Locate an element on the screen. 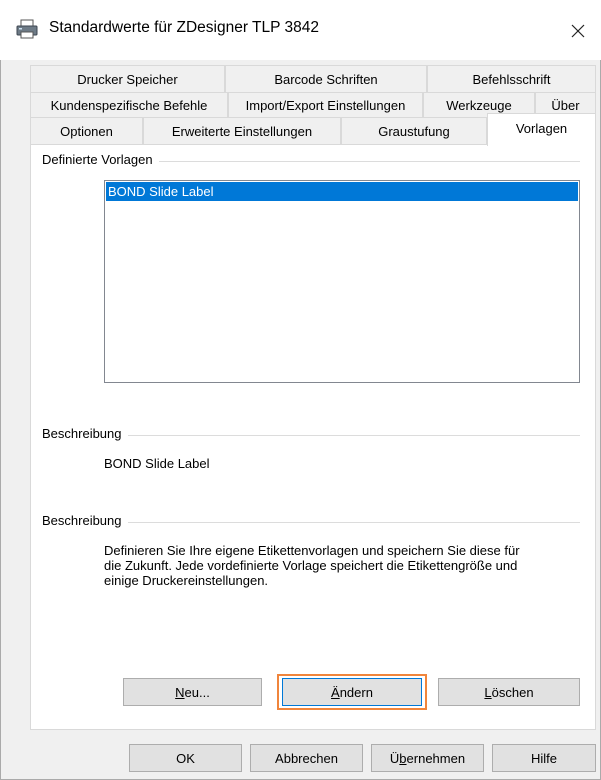 The image size is (601, 780). tab-label: Barcode Schriften is located at coordinates (326, 79).